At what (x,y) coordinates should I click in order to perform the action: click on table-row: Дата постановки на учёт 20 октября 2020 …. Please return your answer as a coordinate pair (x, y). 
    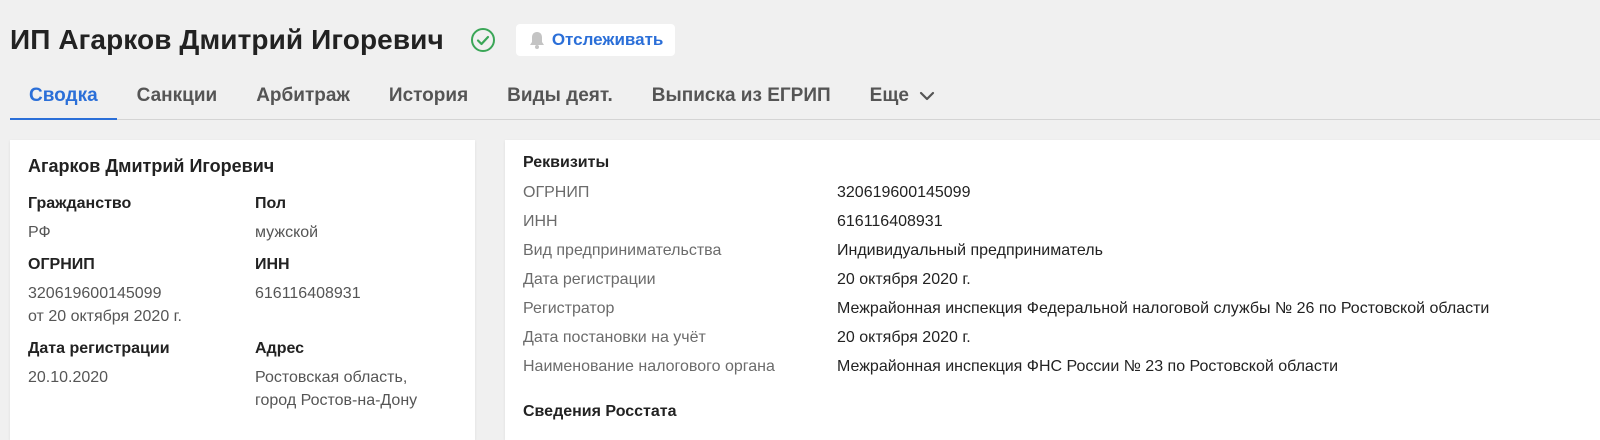
    Looking at the image, I should click on (1060, 337).